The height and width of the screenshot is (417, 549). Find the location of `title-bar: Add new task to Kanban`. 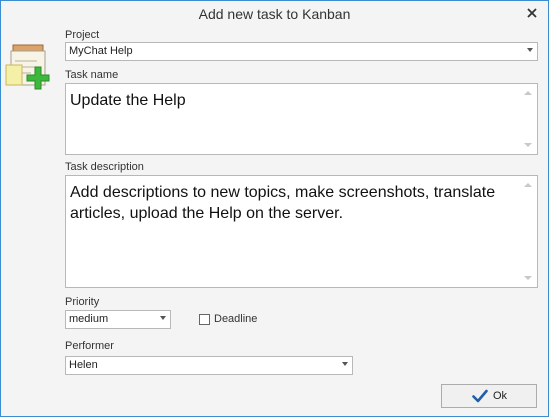

title-bar: Add new task to Kanban is located at coordinates (274, 15).